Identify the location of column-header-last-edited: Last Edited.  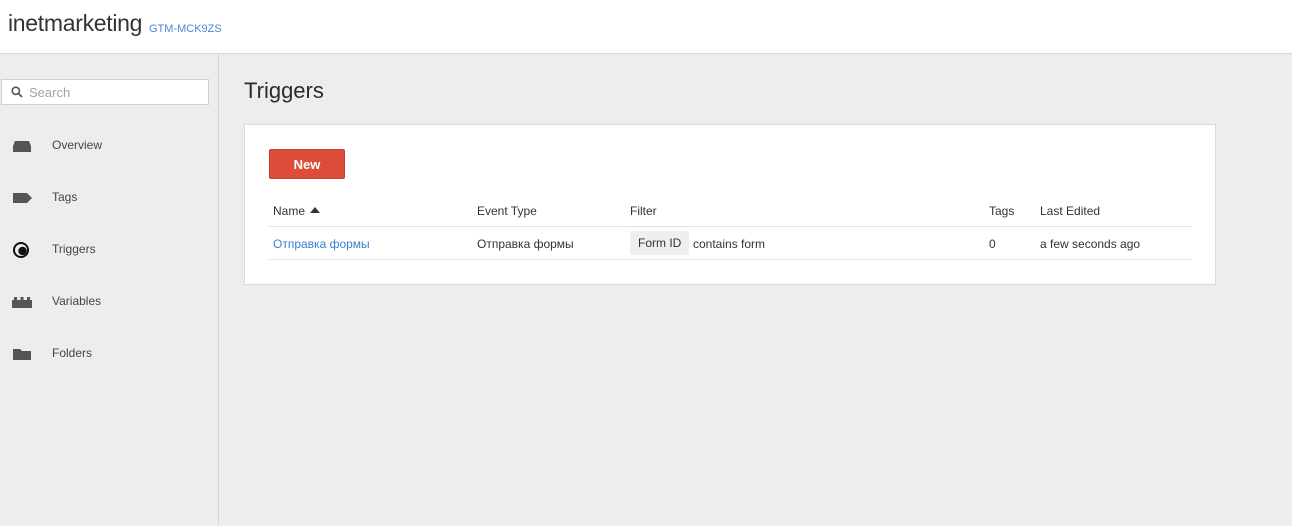
(1070, 211).